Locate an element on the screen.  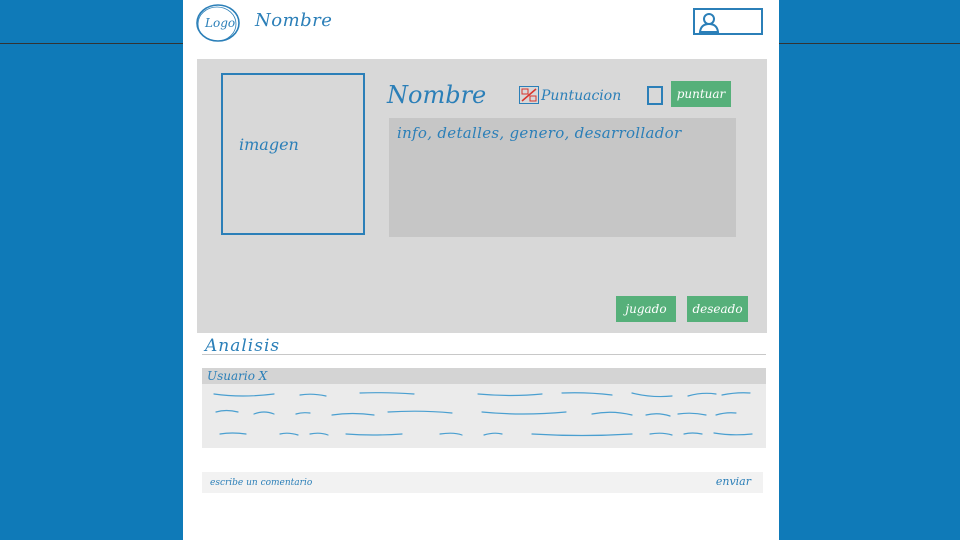
user-account-button is located at coordinates (728, 21).